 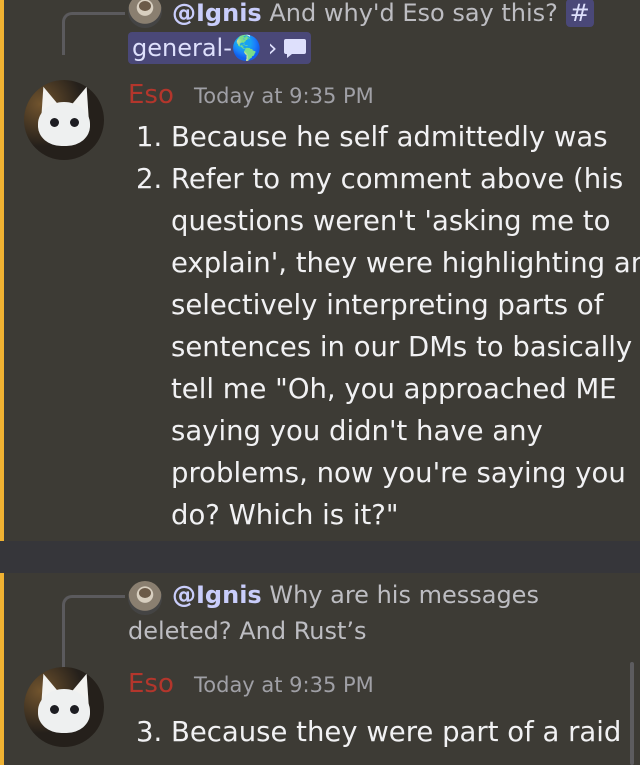 I want to click on channel-hash-icon: #, so click(x=579, y=13).